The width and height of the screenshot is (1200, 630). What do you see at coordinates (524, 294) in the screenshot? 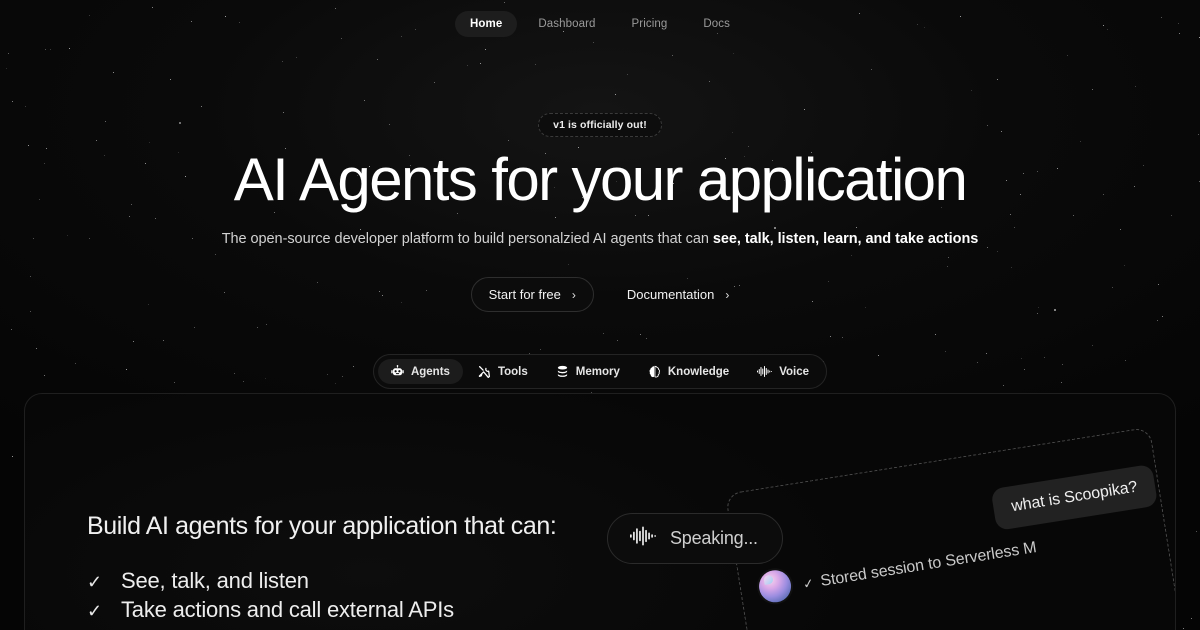
I see `start-for-free-label: Start for free` at bounding box center [524, 294].